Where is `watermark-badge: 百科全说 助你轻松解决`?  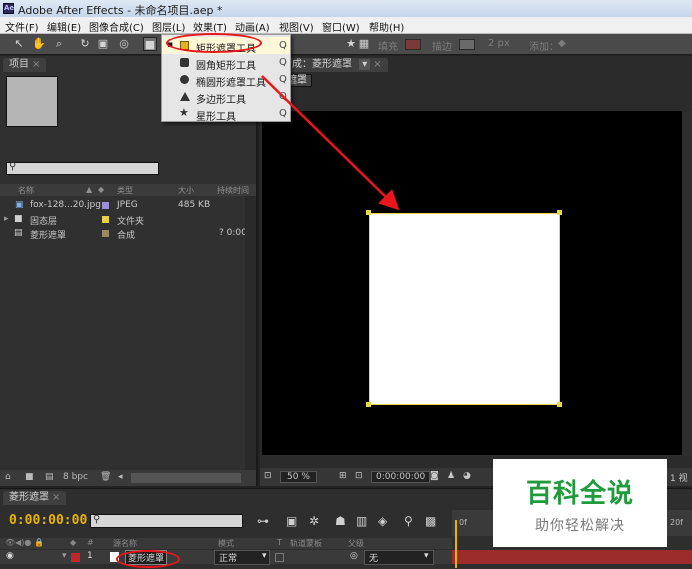
watermark-badge: 百科全说 助你轻松解决 is located at coordinates (580, 503).